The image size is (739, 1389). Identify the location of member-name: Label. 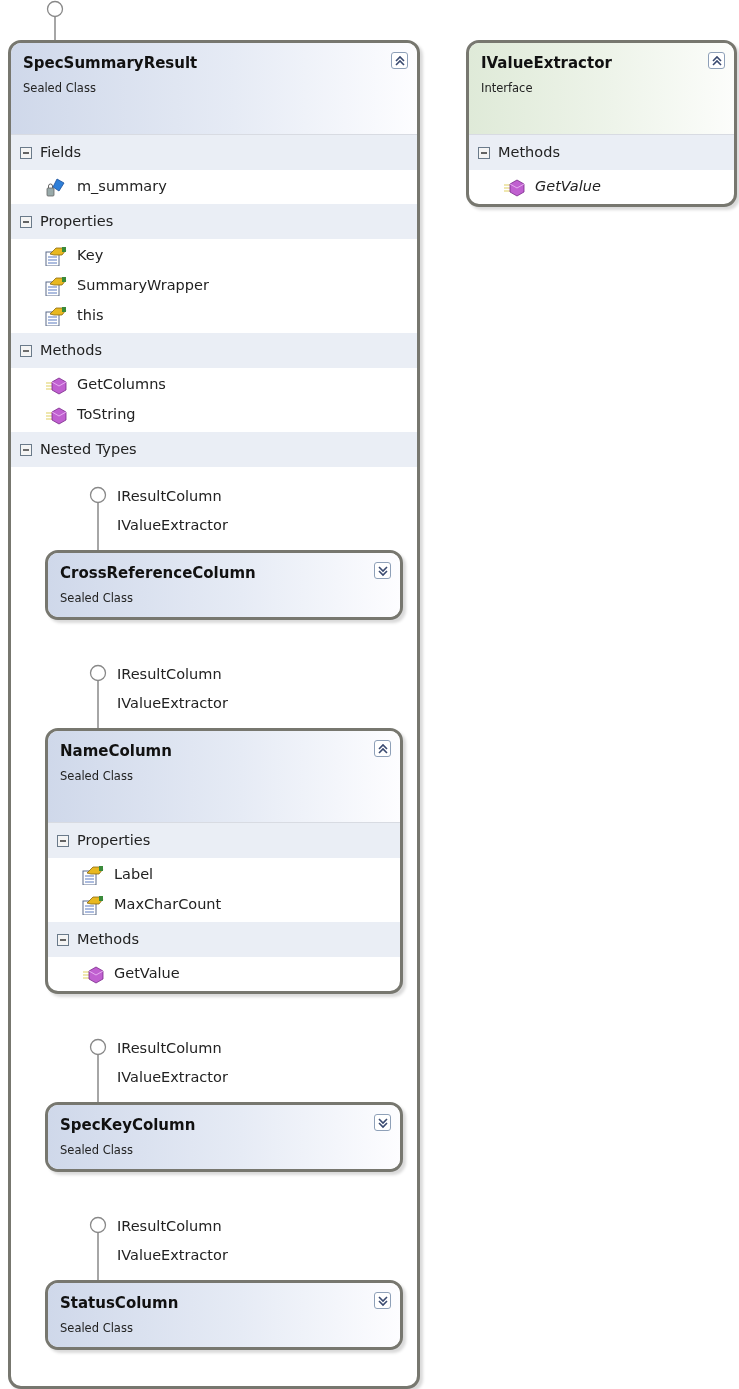
(134, 875).